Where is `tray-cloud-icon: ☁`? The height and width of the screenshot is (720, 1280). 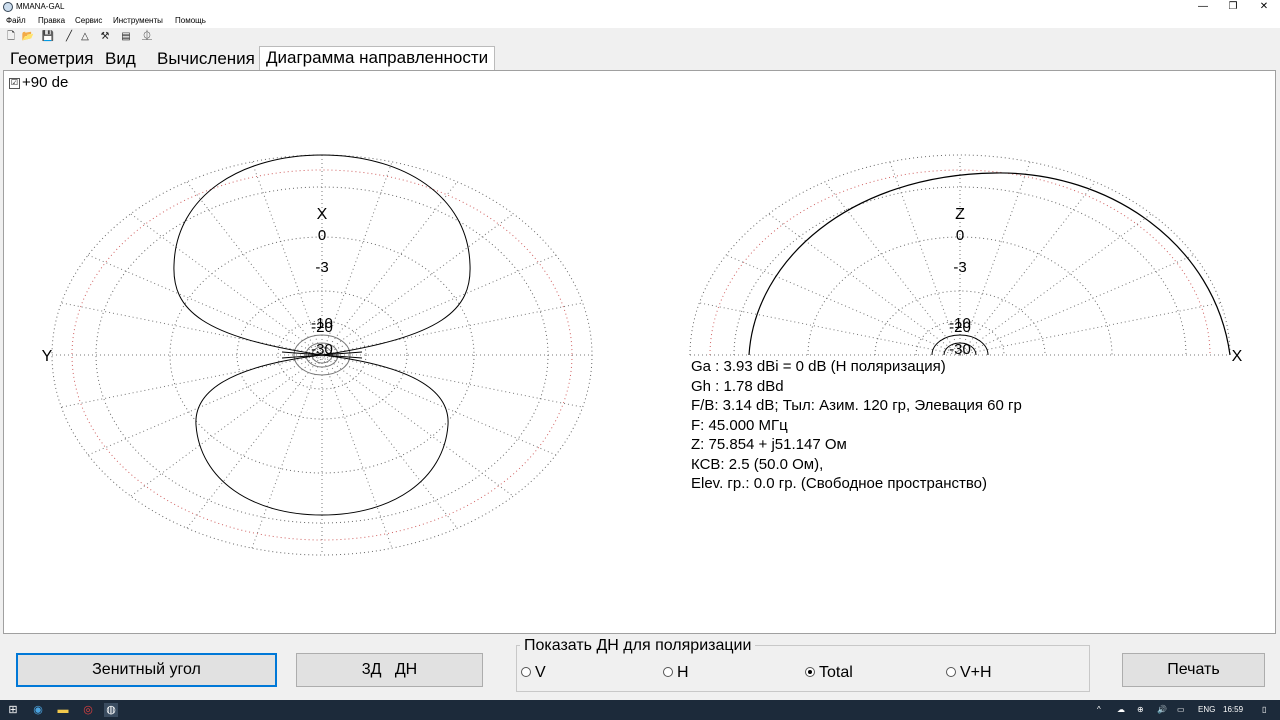 tray-cloud-icon: ☁ is located at coordinates (1121, 710).